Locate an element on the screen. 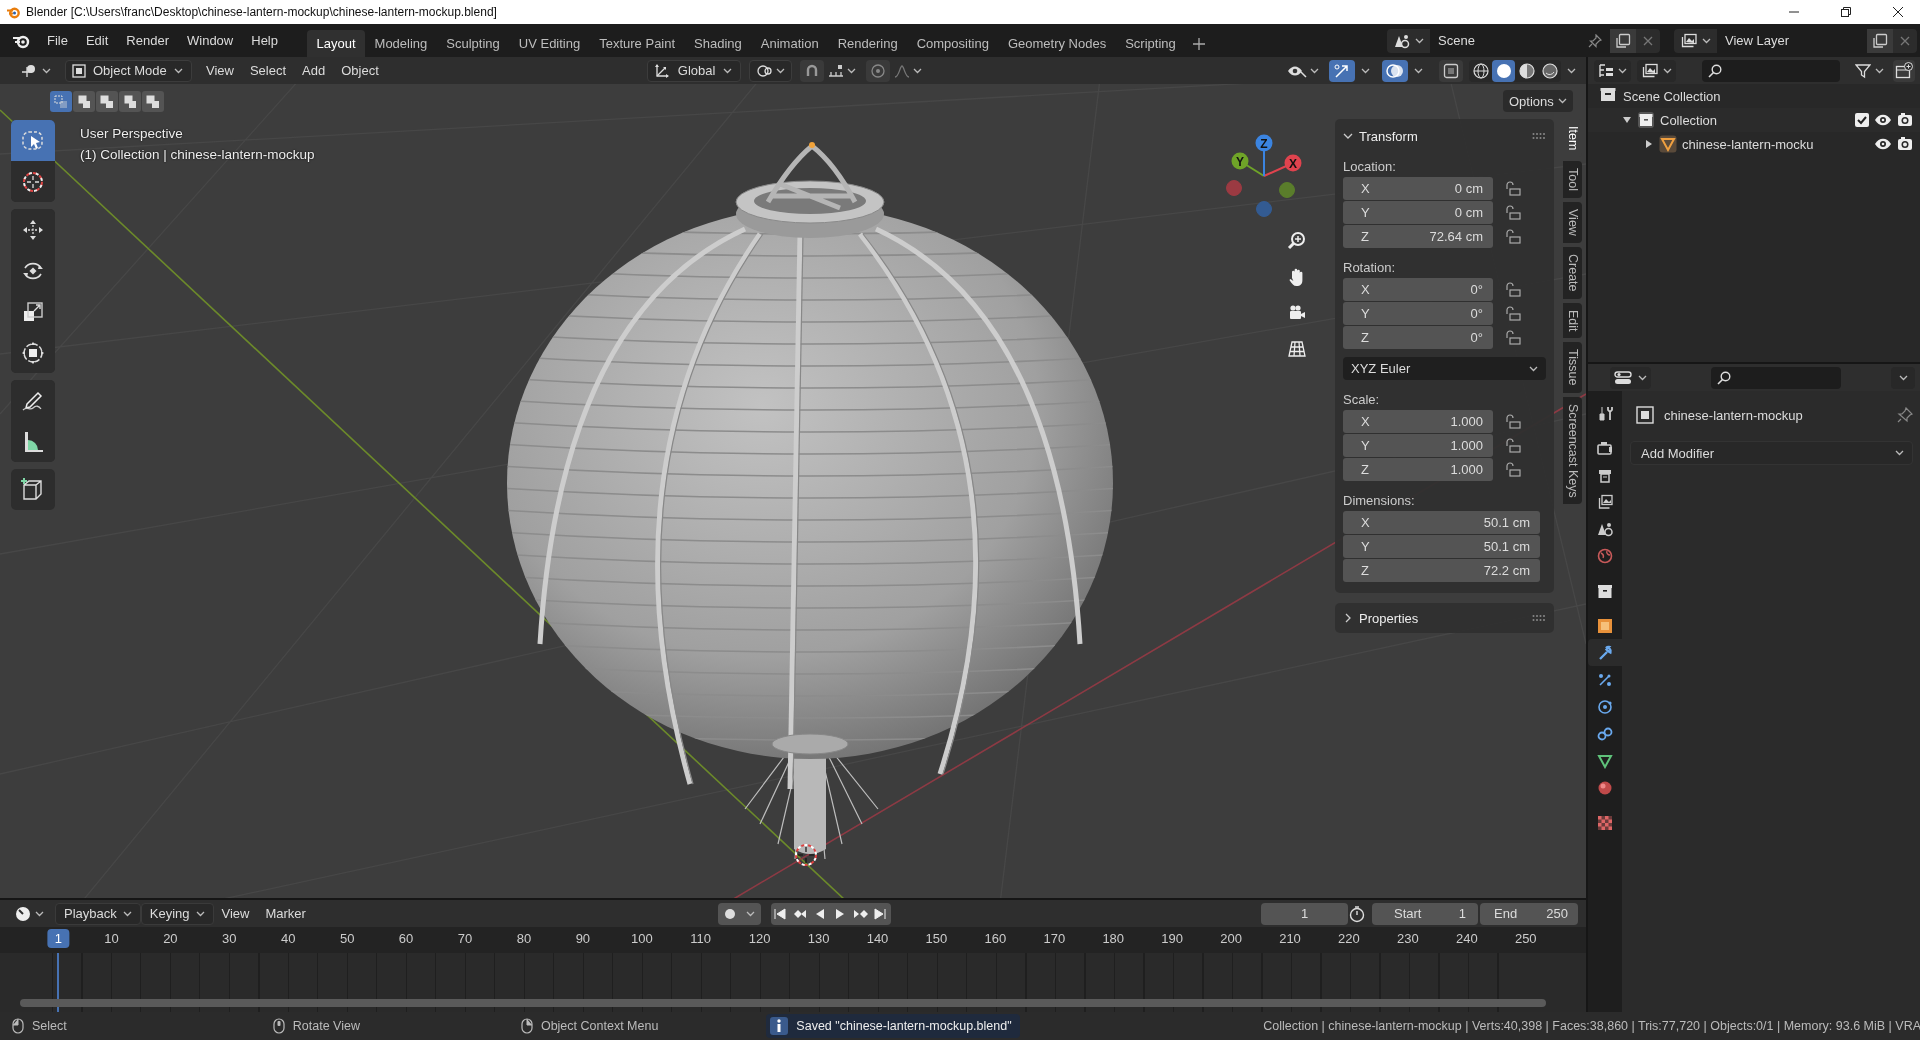 Image resolution: width=1920 pixels, height=1040 pixels. current-frame-marker: 1 is located at coordinates (58, 938).